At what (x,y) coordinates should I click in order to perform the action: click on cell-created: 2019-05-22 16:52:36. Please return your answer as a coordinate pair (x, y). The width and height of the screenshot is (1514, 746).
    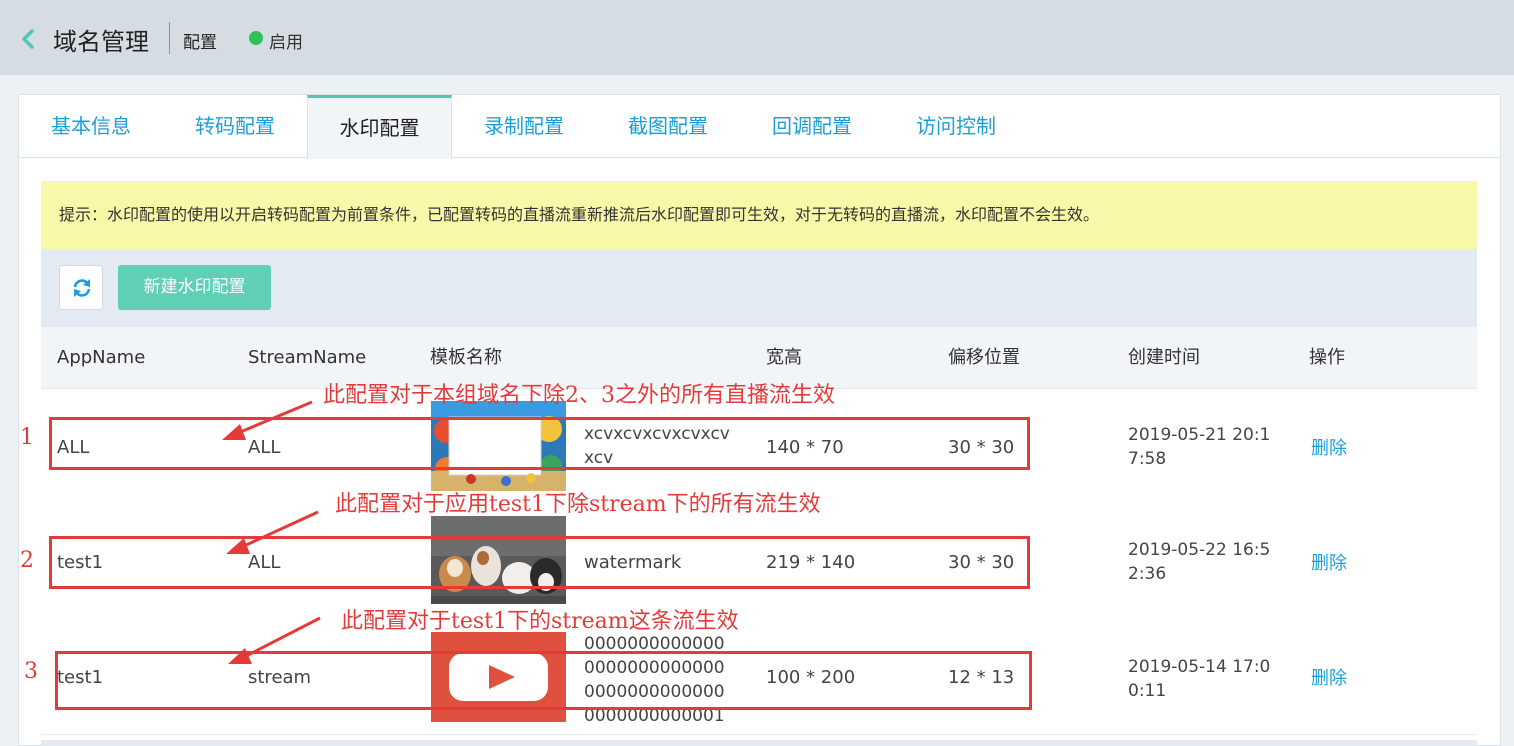
    Looking at the image, I should click on (1199, 562).